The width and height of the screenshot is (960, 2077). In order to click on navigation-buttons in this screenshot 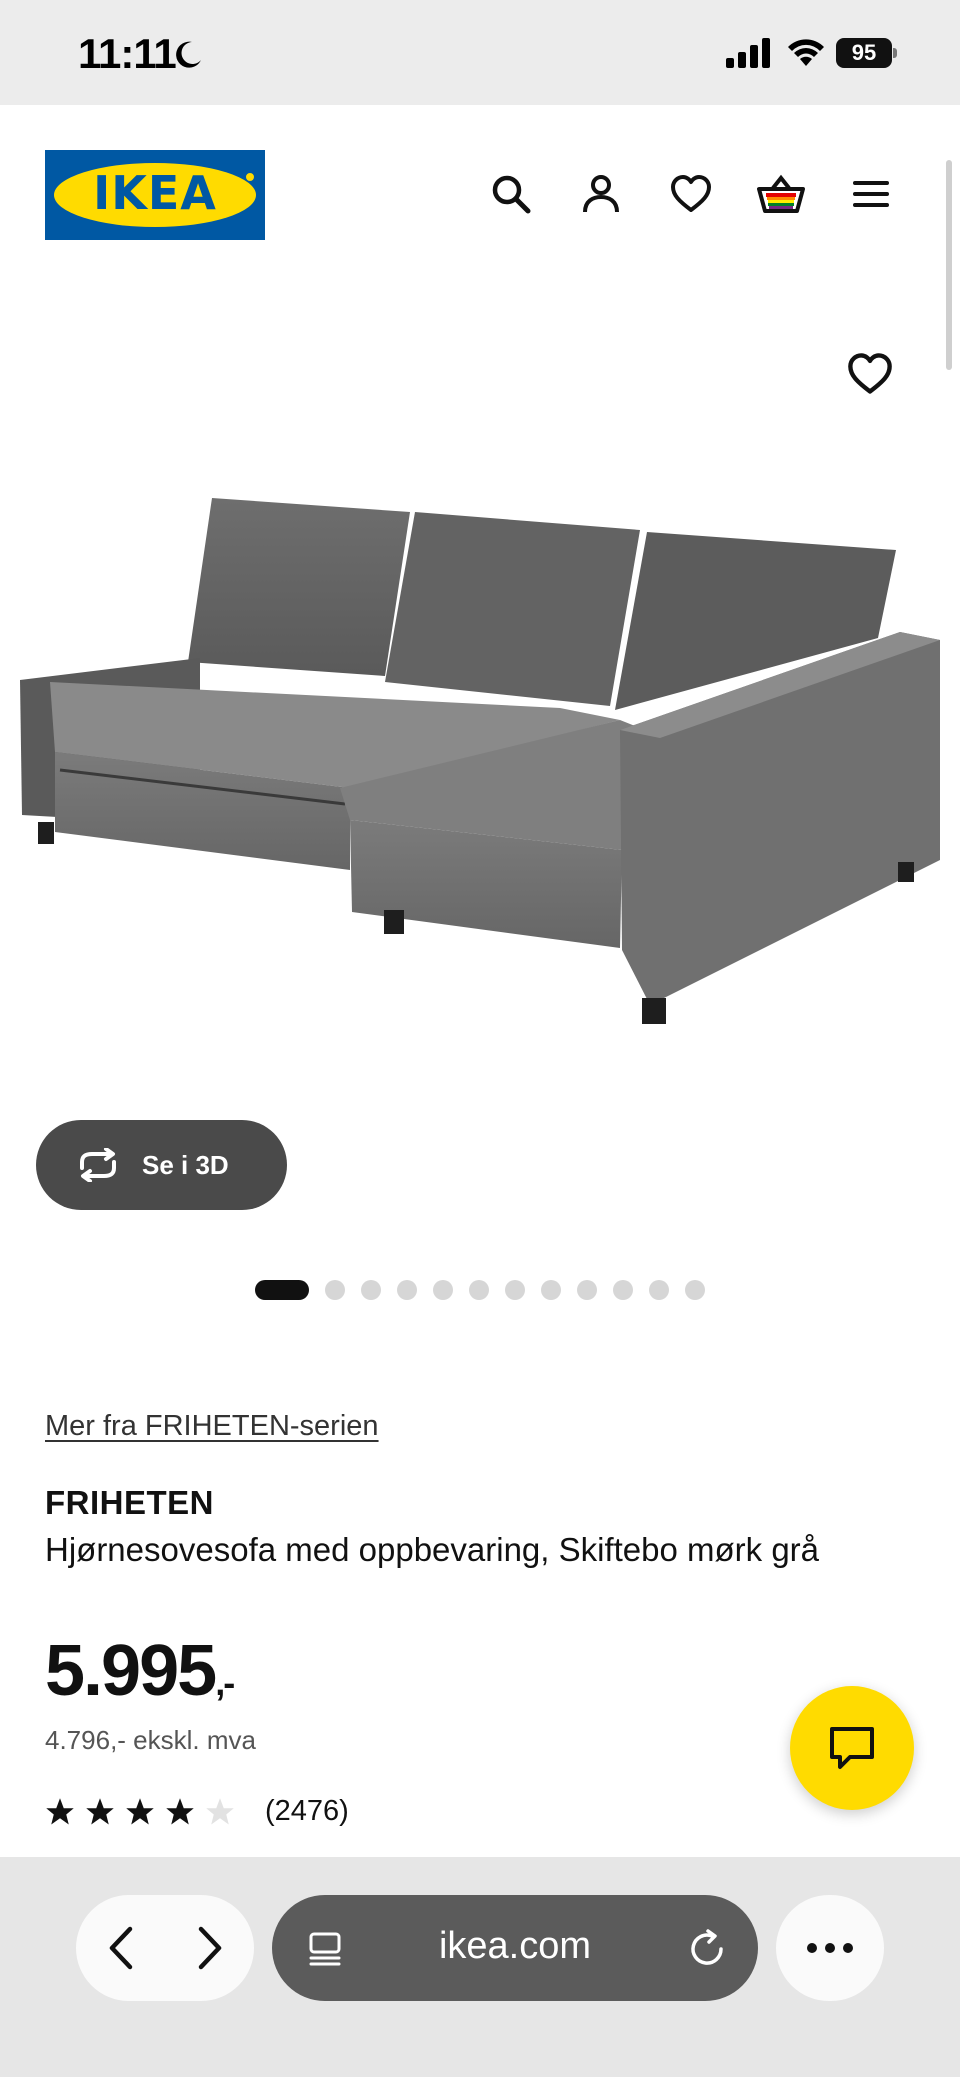, I will do `click(165, 1948)`.